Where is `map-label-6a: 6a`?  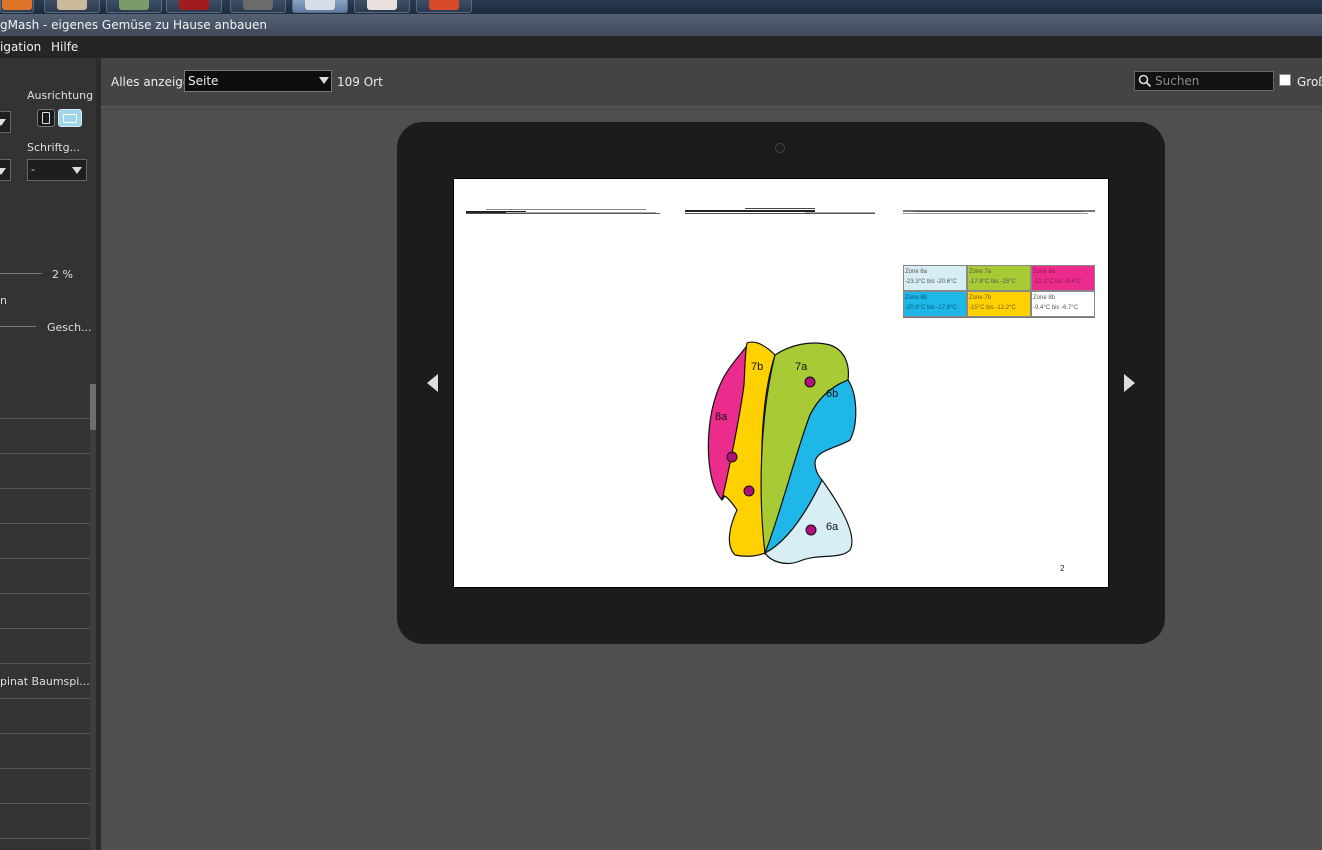
map-label-6a: 6a is located at coordinates (832, 527).